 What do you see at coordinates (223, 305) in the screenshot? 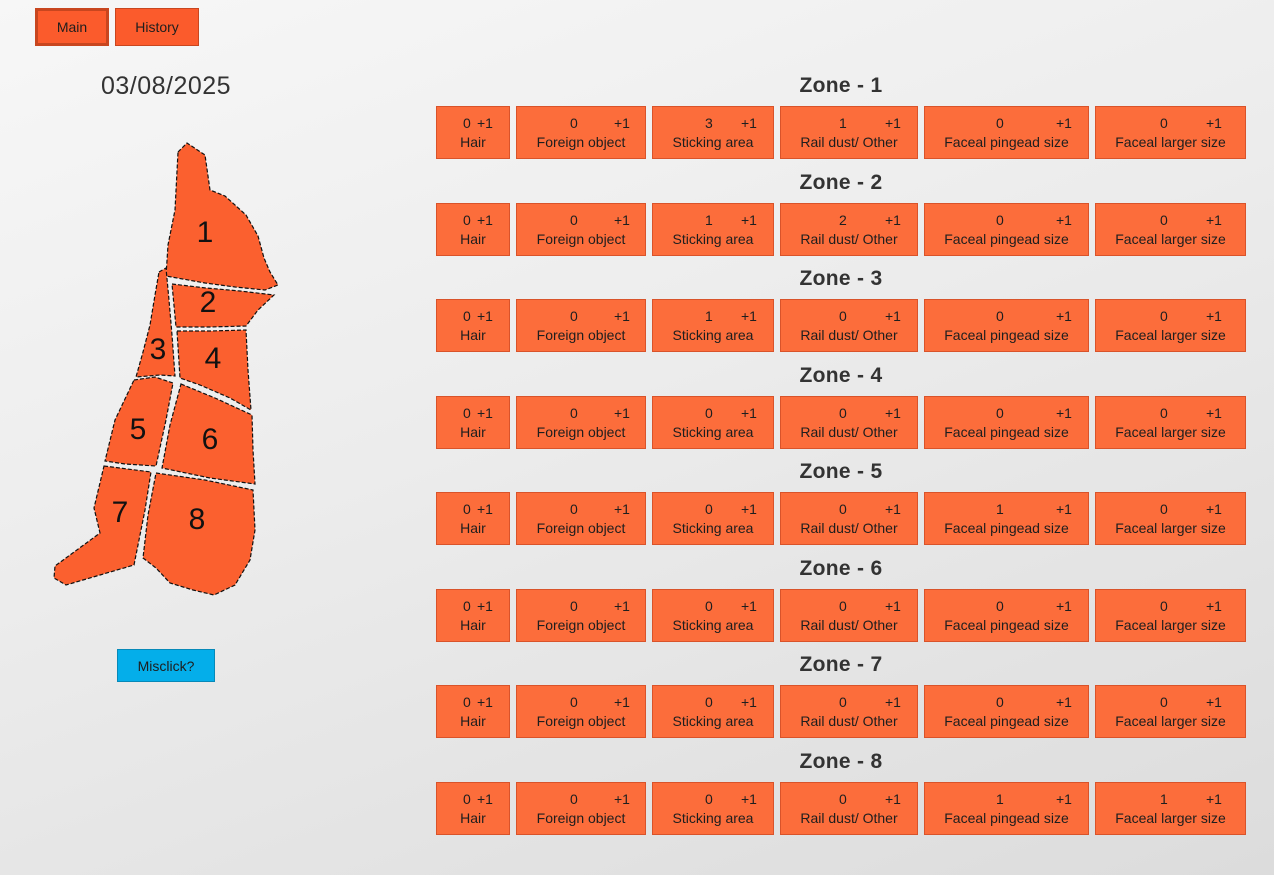
I see `map-zone-2: 2` at bounding box center [223, 305].